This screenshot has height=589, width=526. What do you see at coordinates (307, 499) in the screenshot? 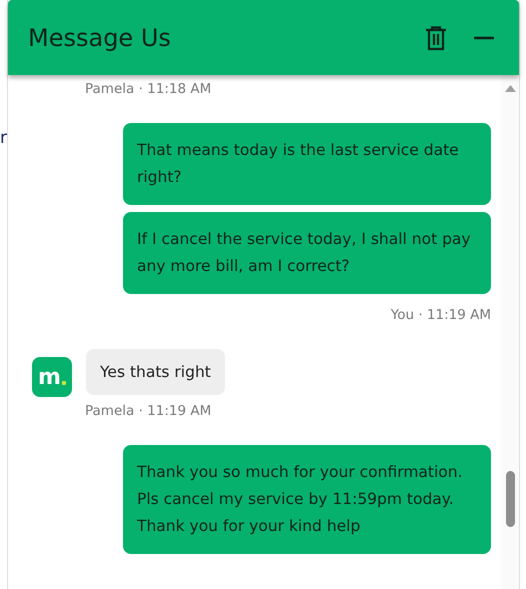
I see `sent-message: Thank you so much for your confirmation. Pls cancel my service by 11:59pm today. Thank you for your kind help` at bounding box center [307, 499].